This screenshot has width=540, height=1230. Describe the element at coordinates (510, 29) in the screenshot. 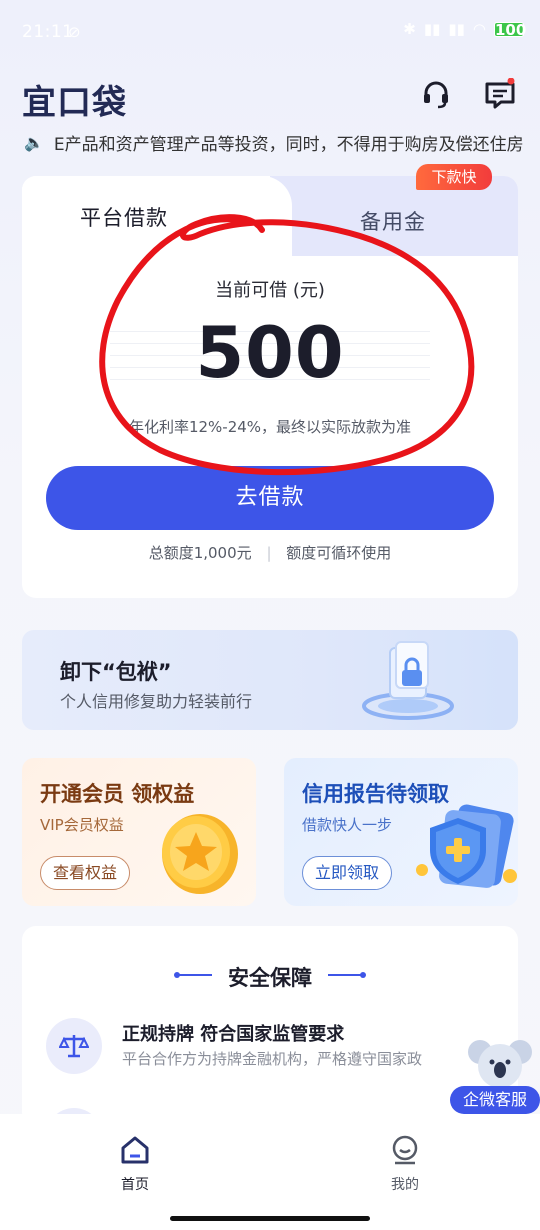

I see `battery-icon: 100` at that location.